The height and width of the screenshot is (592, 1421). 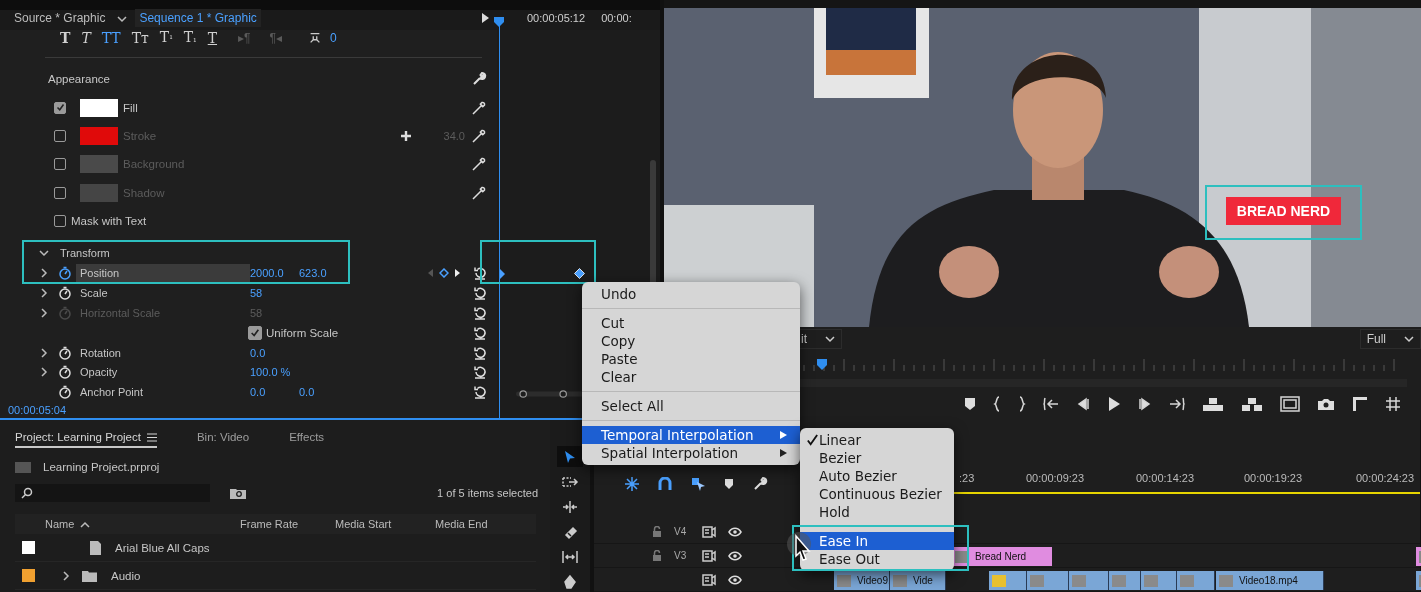 I want to click on mark-in-icon, so click(x=997, y=403).